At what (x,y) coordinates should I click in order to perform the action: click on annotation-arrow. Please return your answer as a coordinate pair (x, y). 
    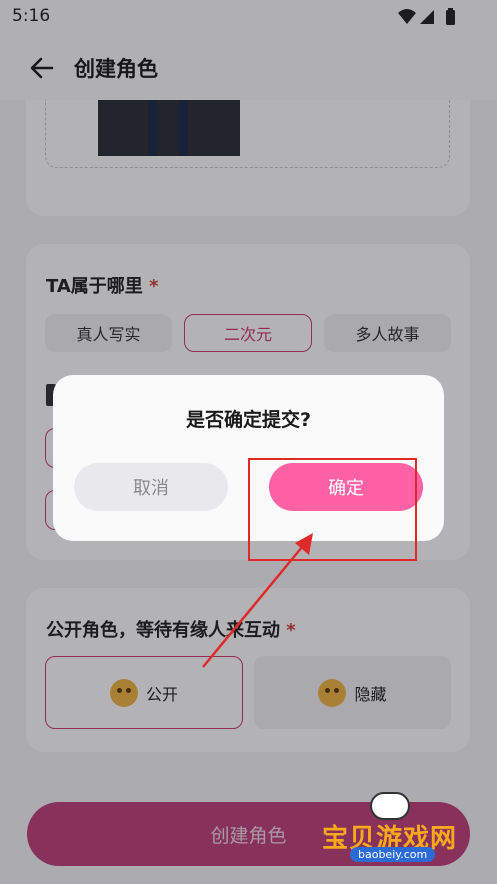
    Looking at the image, I should click on (257, 600).